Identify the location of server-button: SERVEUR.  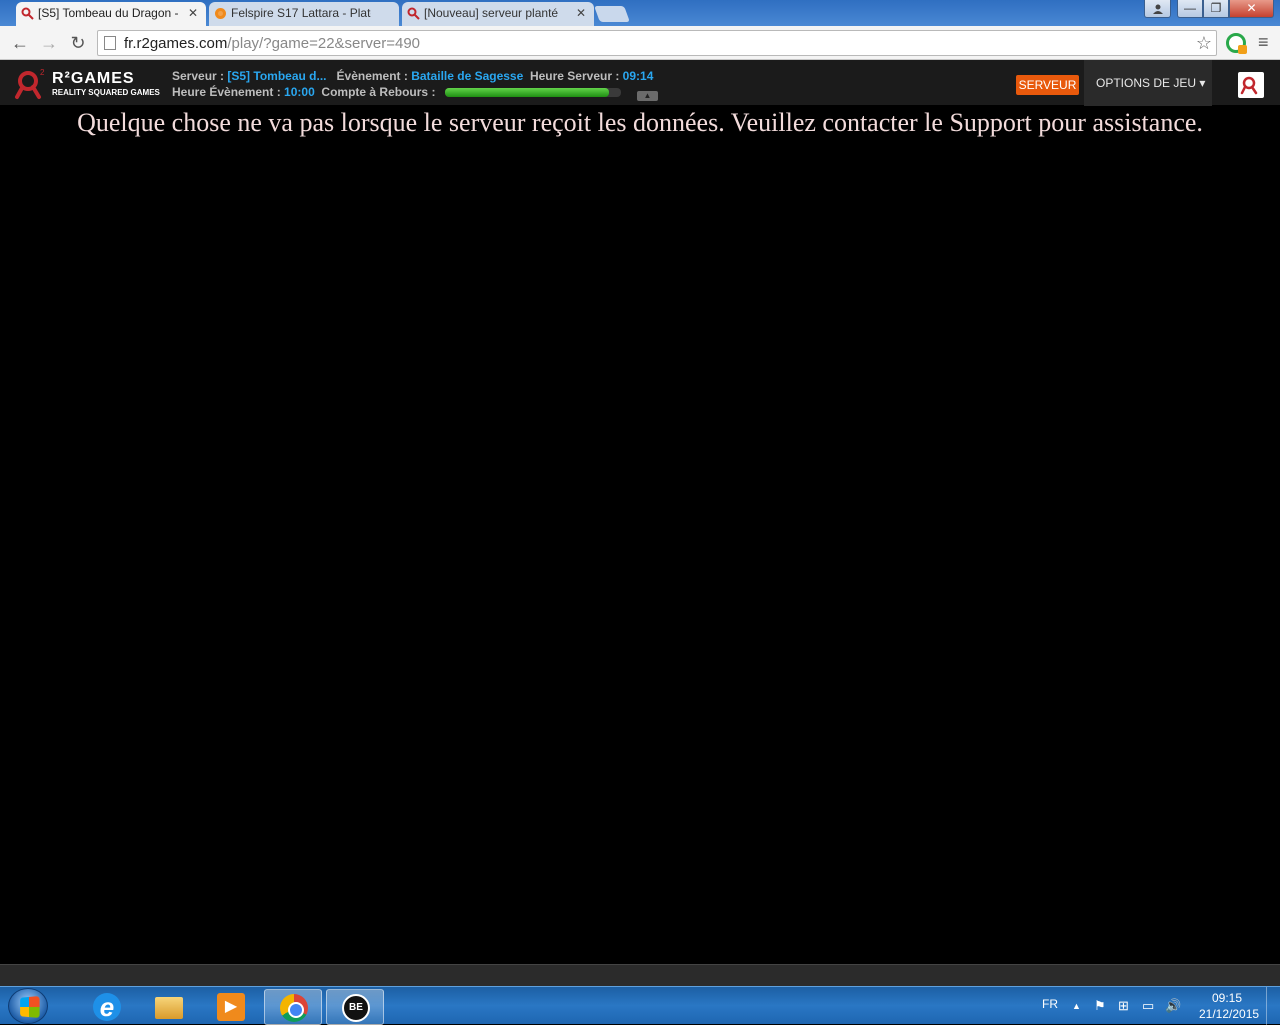
(1047, 85).